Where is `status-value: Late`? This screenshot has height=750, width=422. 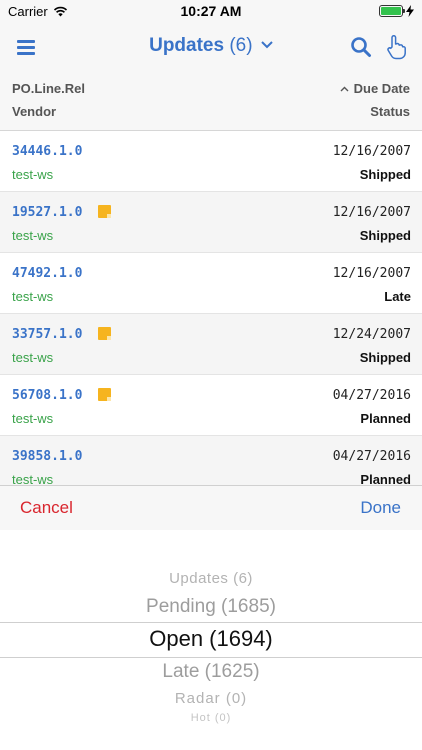 status-value: Late is located at coordinates (397, 296).